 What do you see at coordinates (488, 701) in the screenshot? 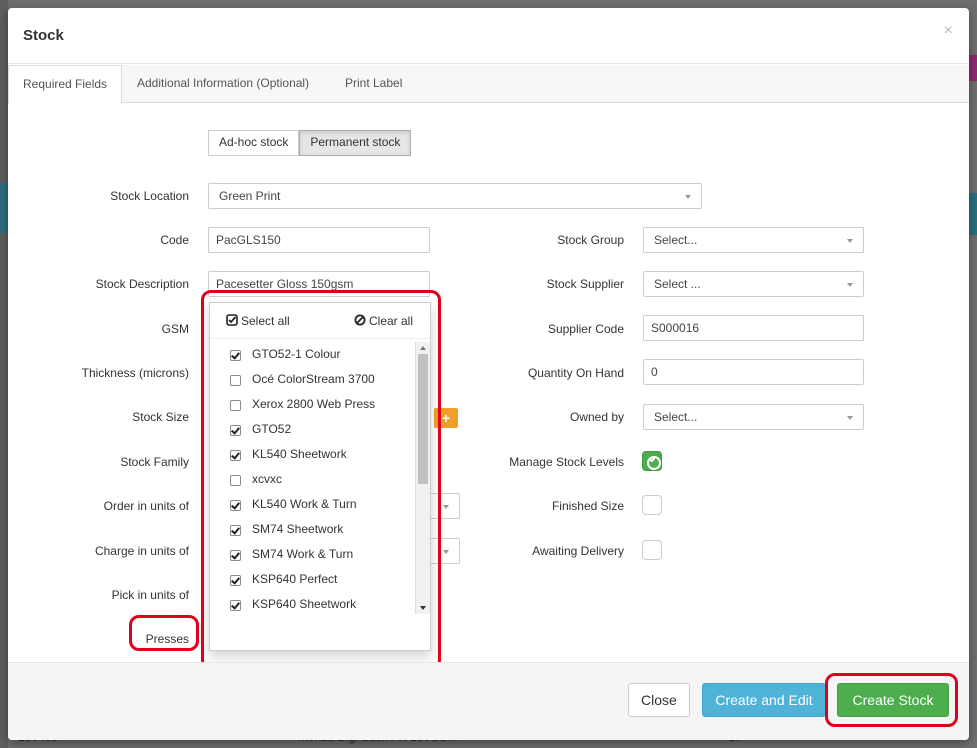
I see `modal-footer: Close Create and Edit Create Stock` at bounding box center [488, 701].